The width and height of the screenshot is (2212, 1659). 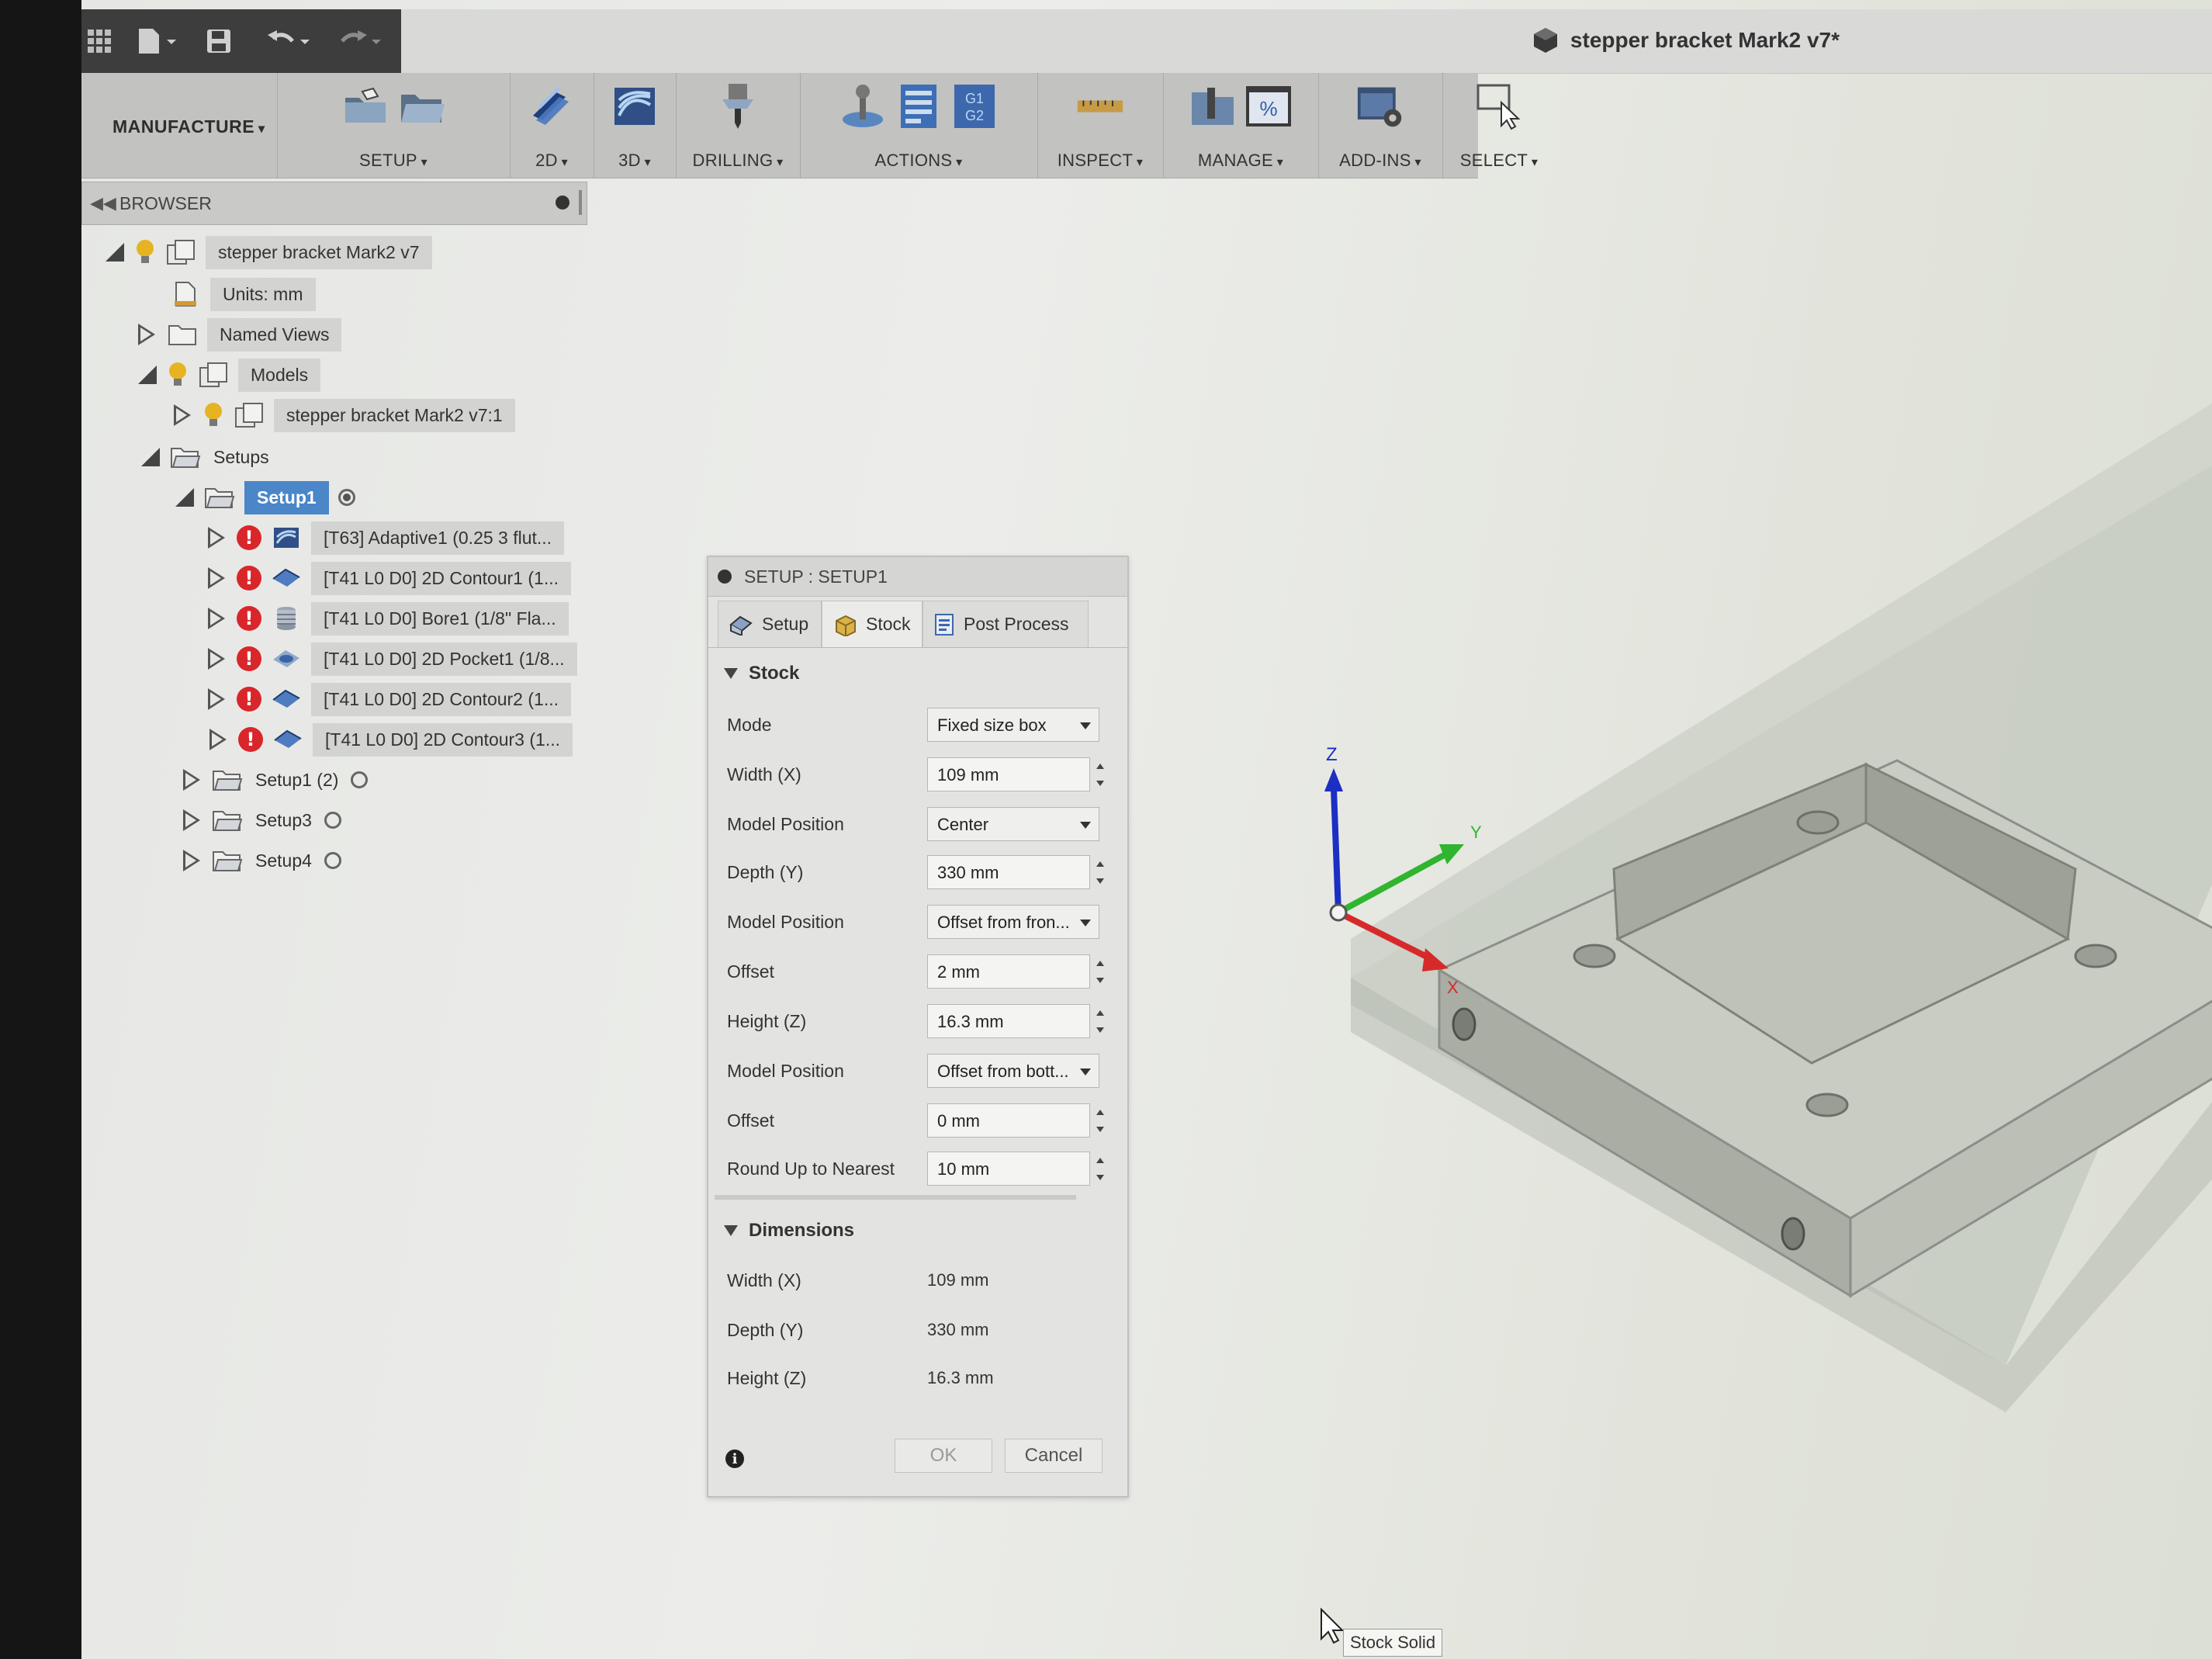 I want to click on dialog-header: SETUP : SETUP1, so click(x=917, y=577).